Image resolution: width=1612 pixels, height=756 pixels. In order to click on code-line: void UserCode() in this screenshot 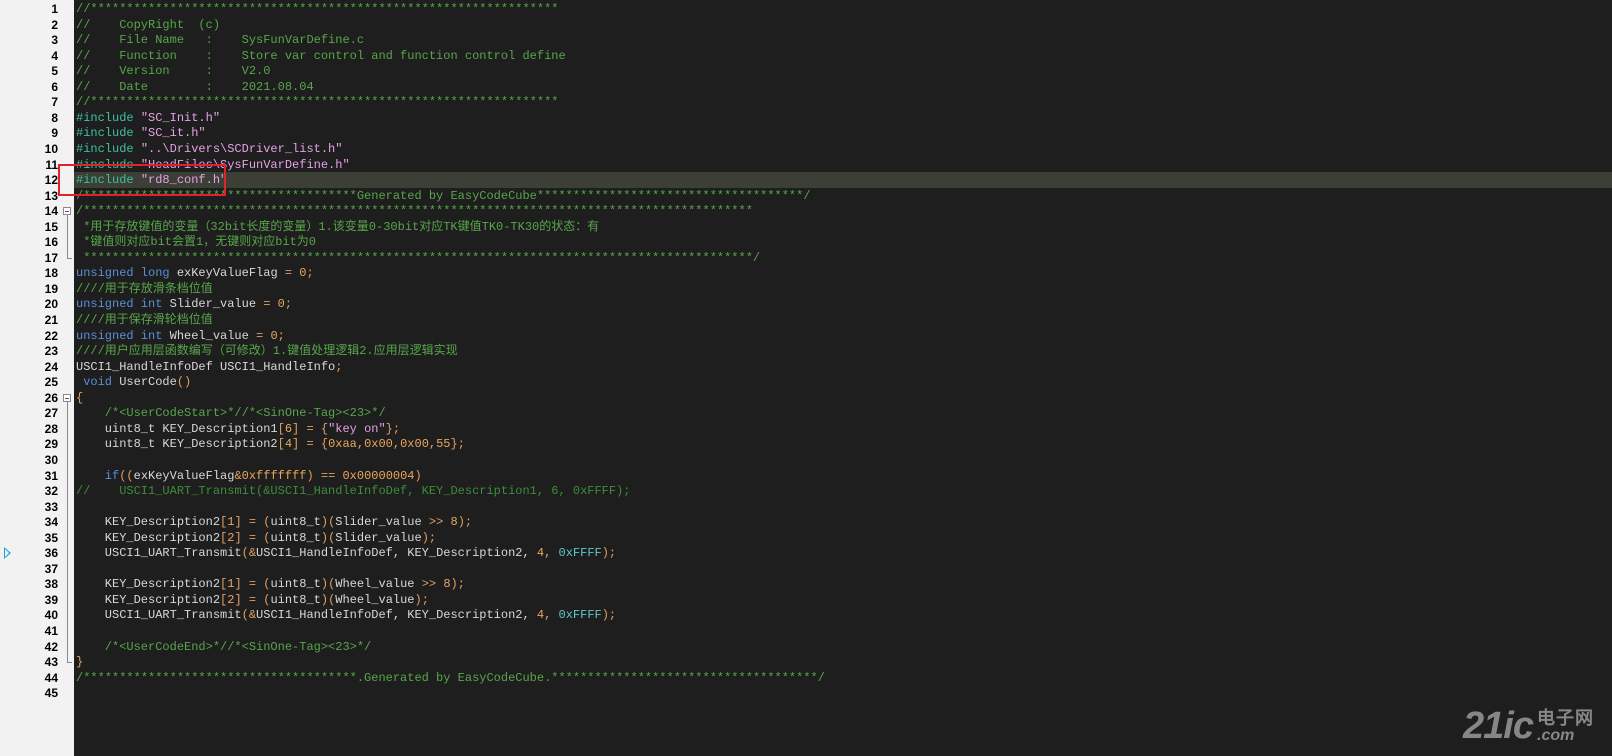, I will do `click(133, 382)`.